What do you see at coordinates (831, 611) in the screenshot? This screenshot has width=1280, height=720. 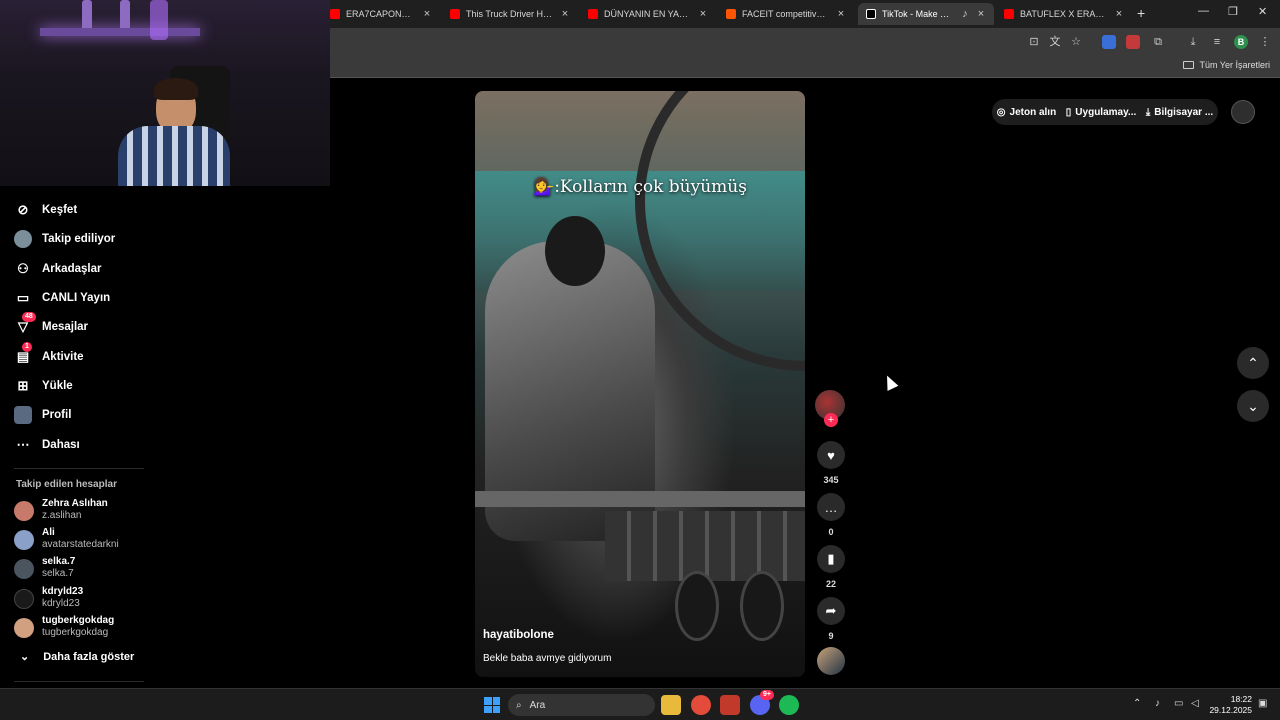 I see `share-button: ➦` at bounding box center [831, 611].